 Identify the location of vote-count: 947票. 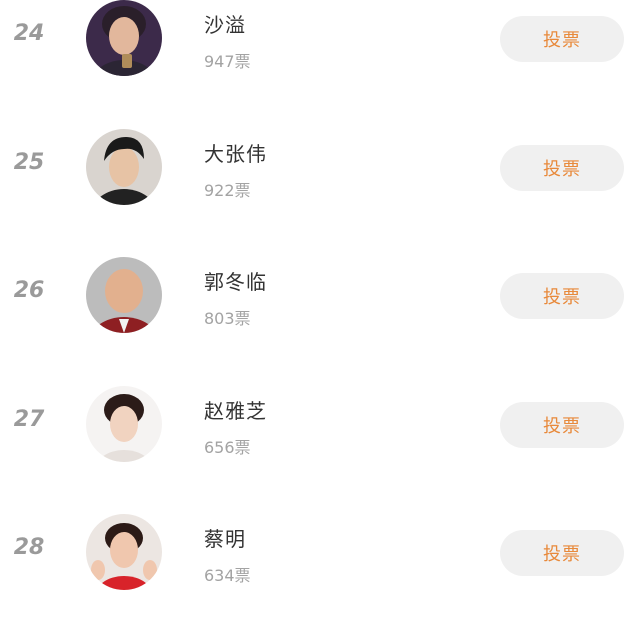
(227, 61).